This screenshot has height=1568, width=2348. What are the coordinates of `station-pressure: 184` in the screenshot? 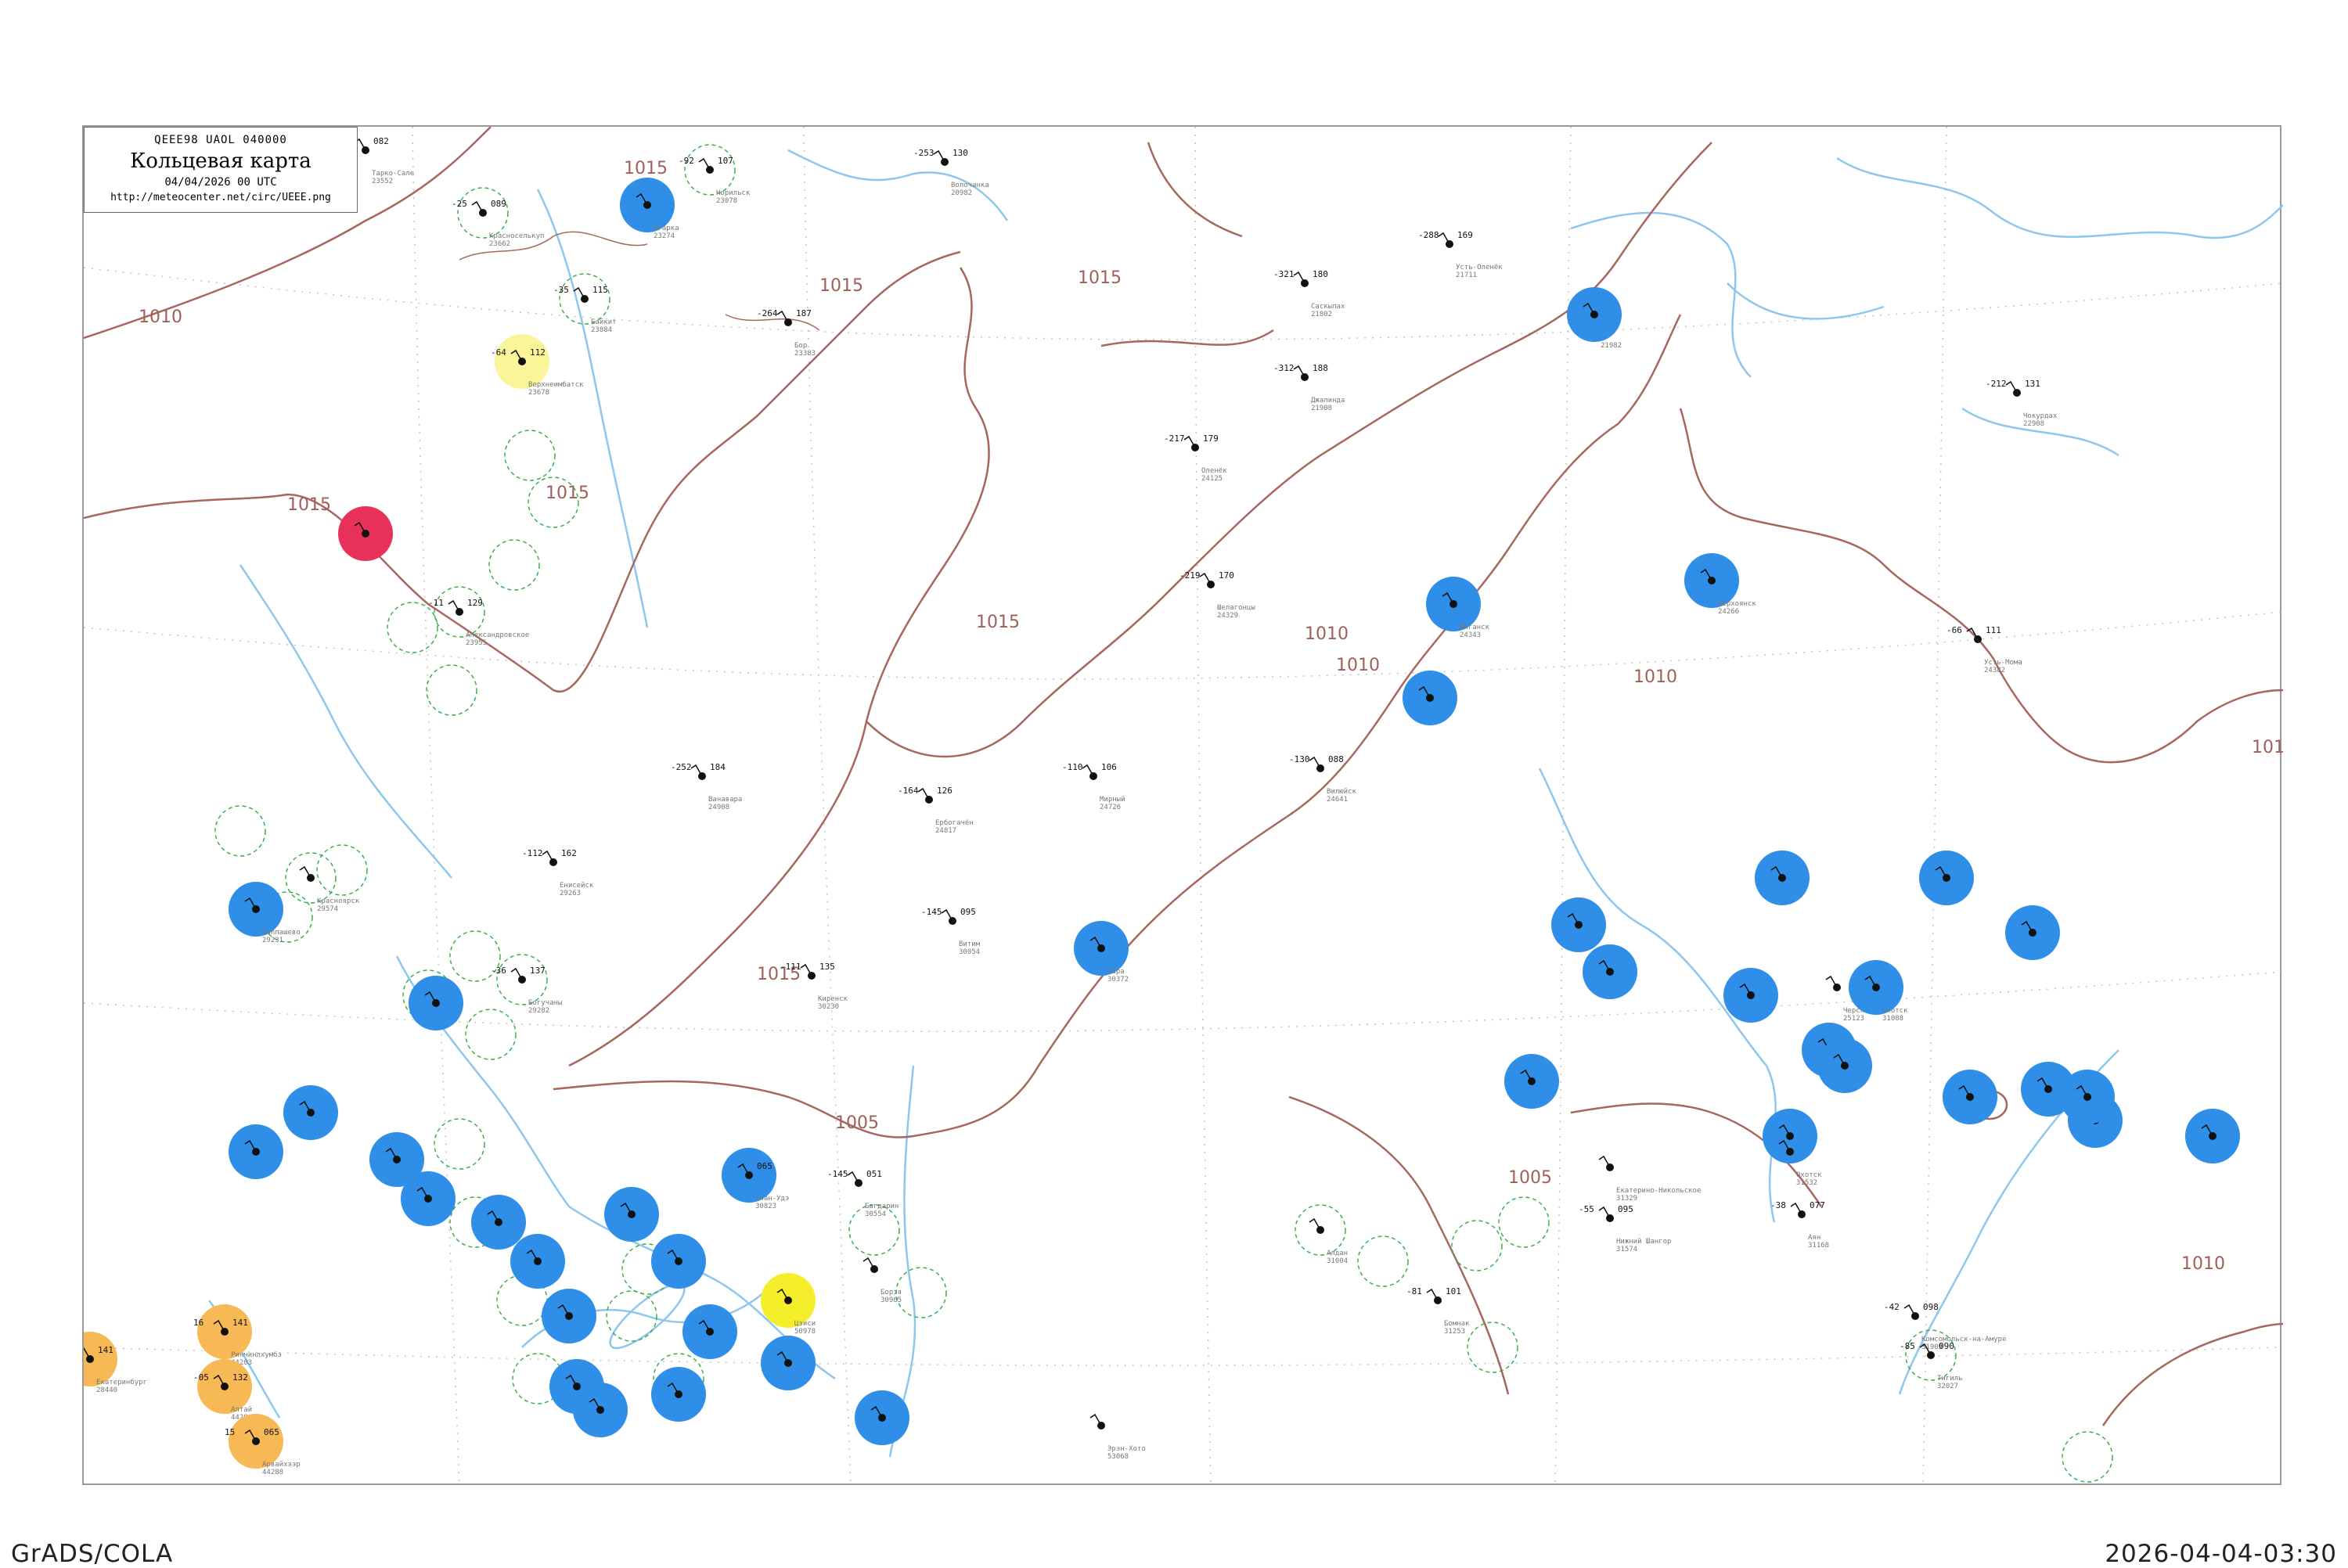 It's located at (718, 767).